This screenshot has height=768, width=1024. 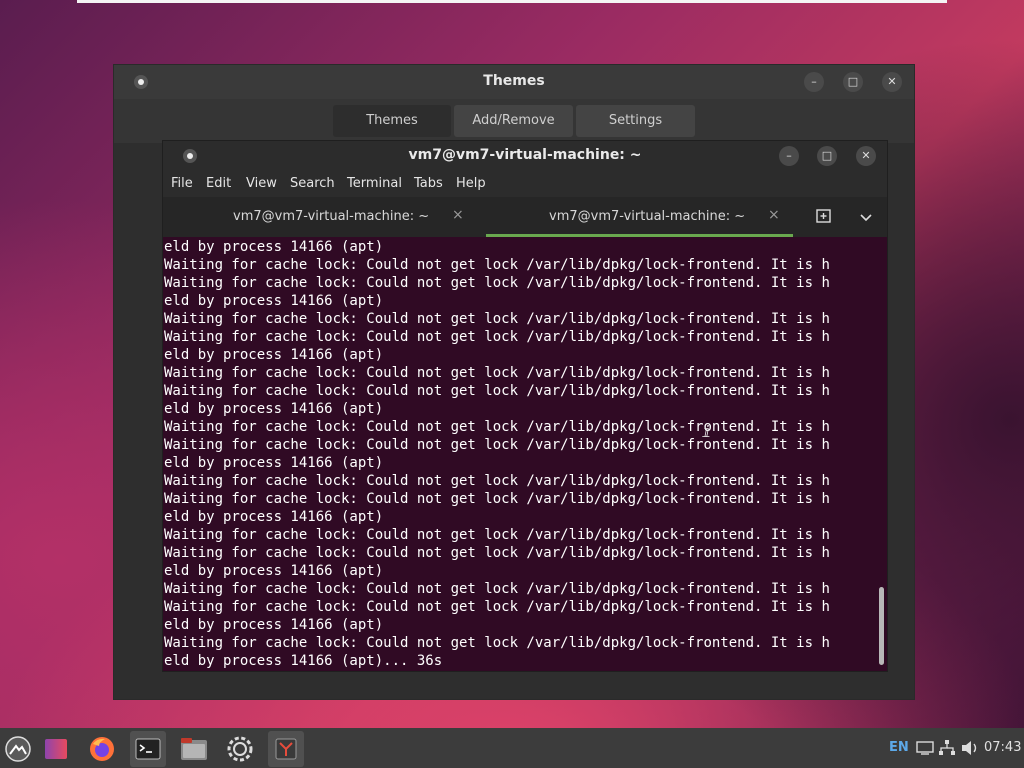 I want to click on menu-edit: Edit, so click(x=218, y=183).